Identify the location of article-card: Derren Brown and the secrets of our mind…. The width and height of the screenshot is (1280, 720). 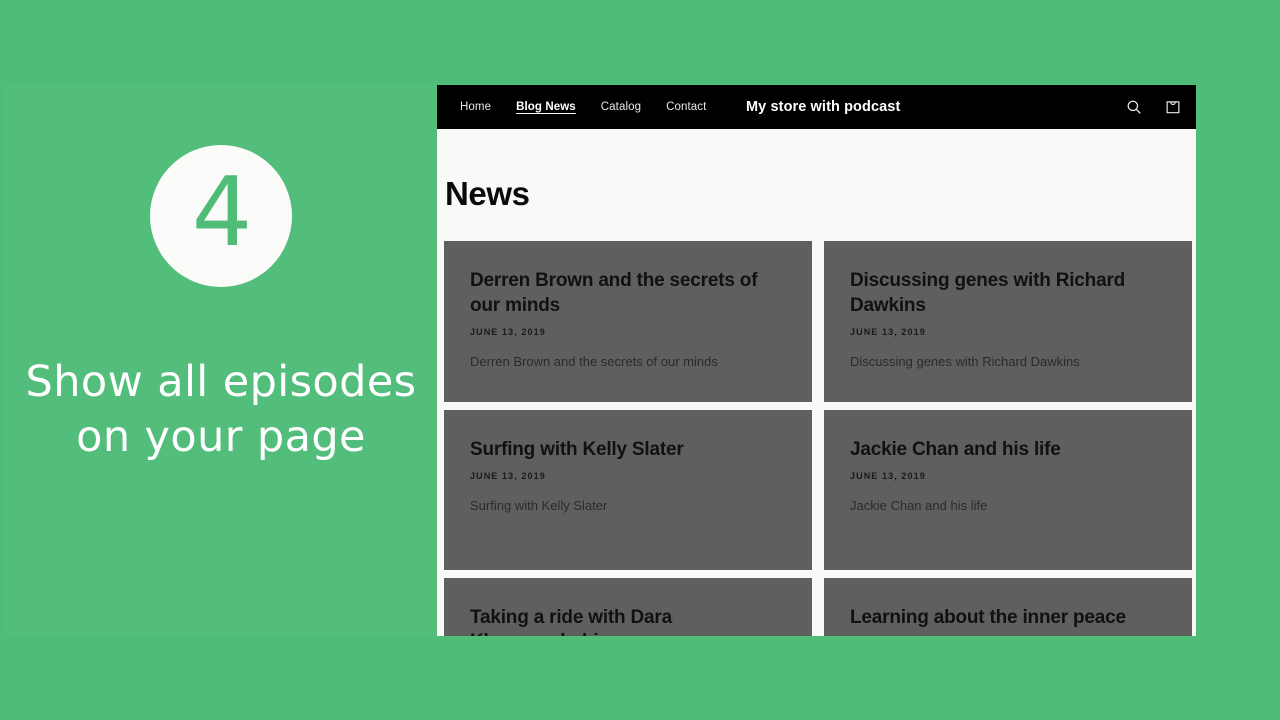
(628, 321).